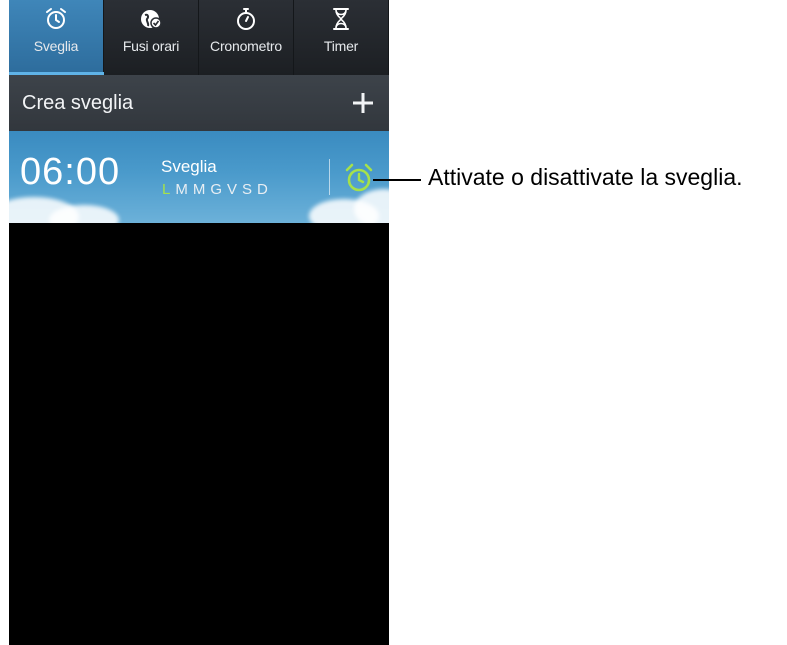  I want to click on alarm-name: Sveglia, so click(189, 166).